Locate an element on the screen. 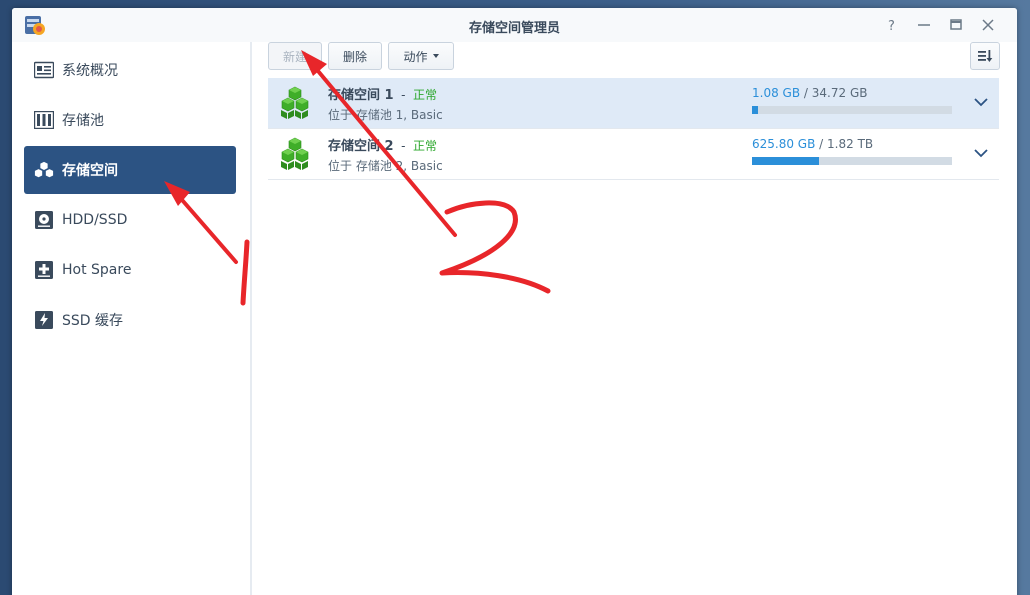  usage-total: 34.72 GB is located at coordinates (839, 93).